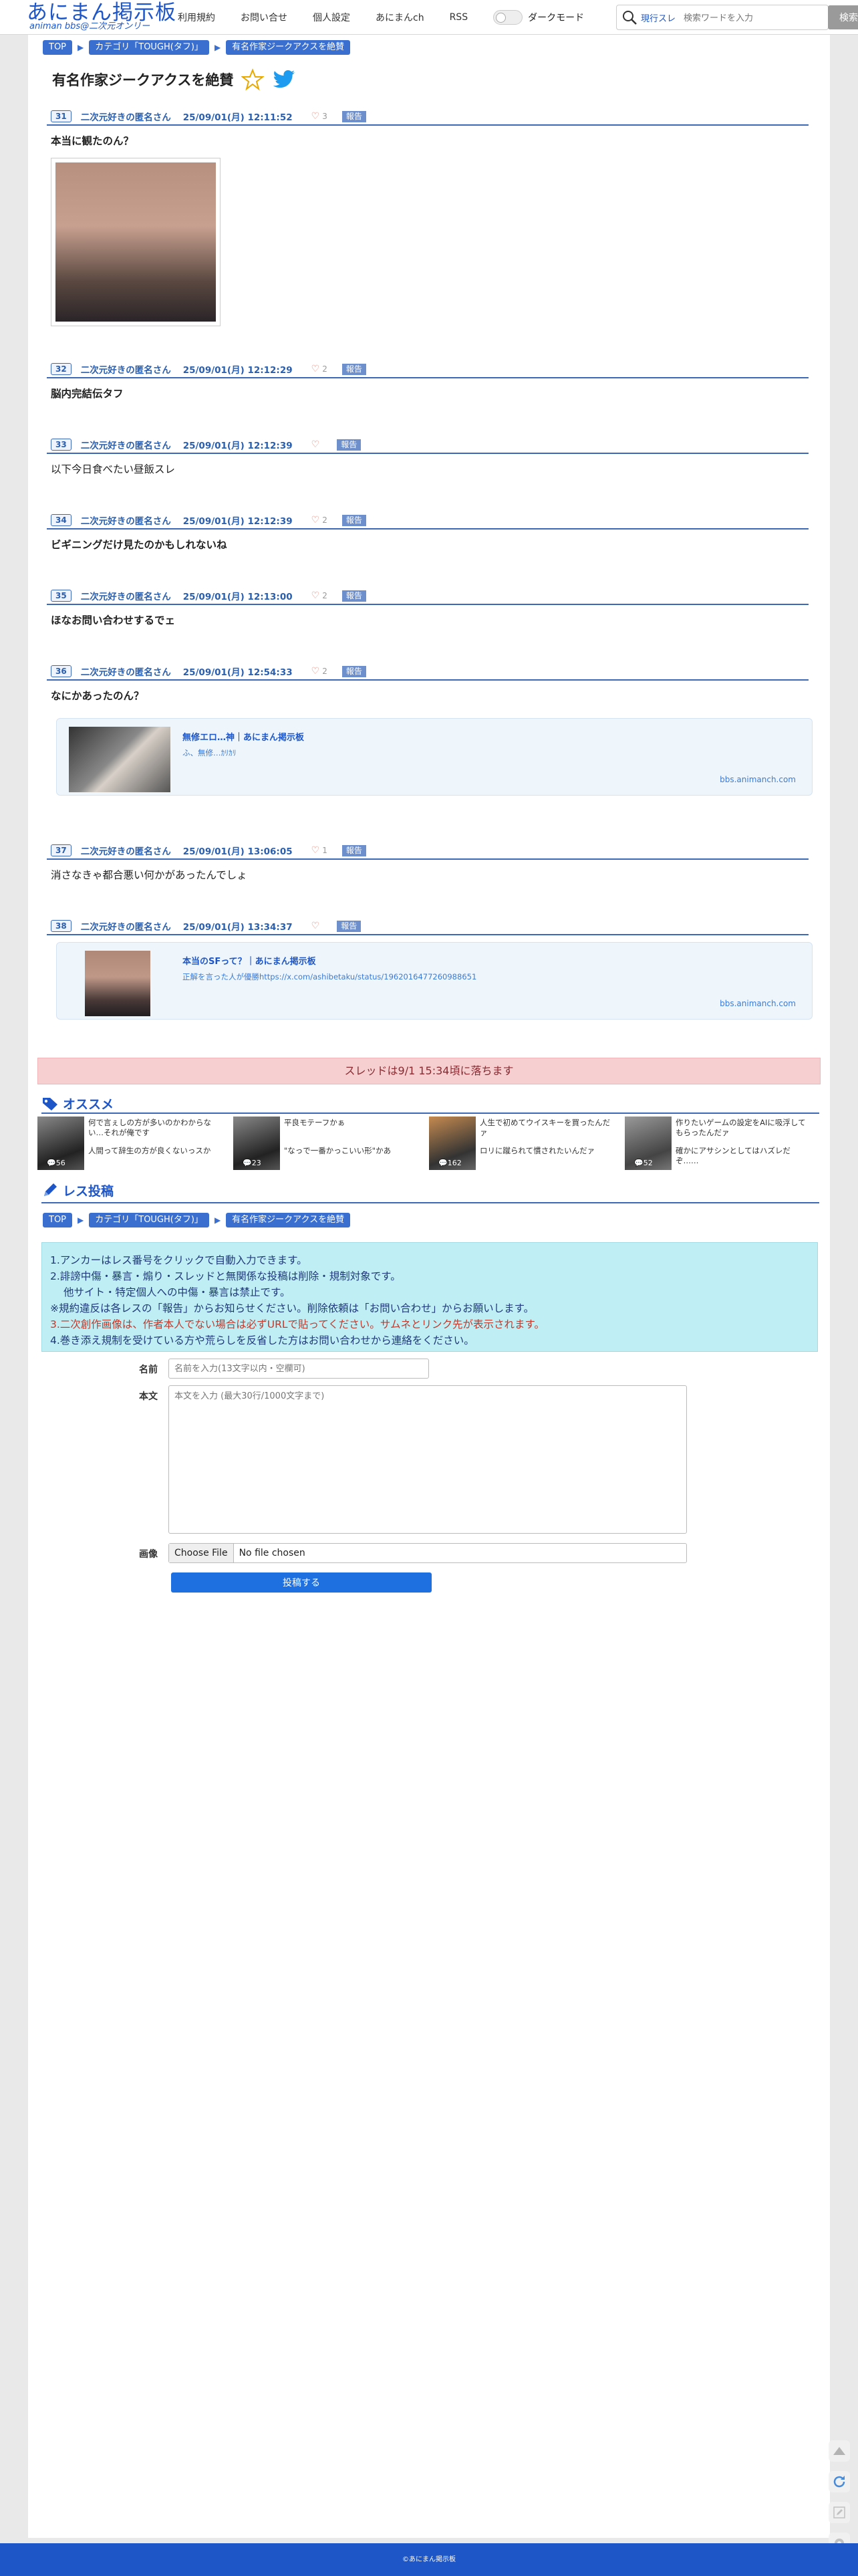 The height and width of the screenshot is (2576, 858). Describe the element at coordinates (61, 850) in the screenshot. I see `post-number: 37` at that location.